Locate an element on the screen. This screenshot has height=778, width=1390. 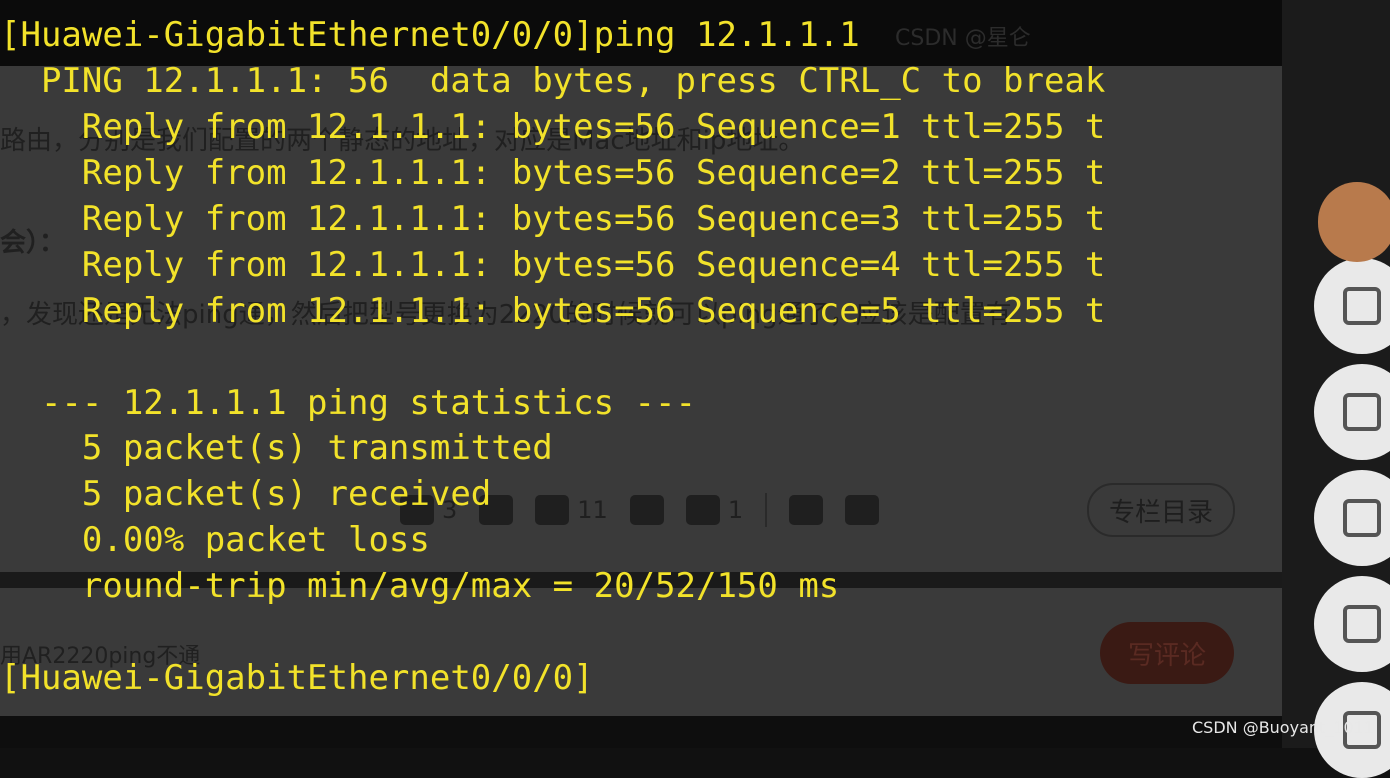
loss-text: 0.00% packet loss is located at coordinates (215, 540).